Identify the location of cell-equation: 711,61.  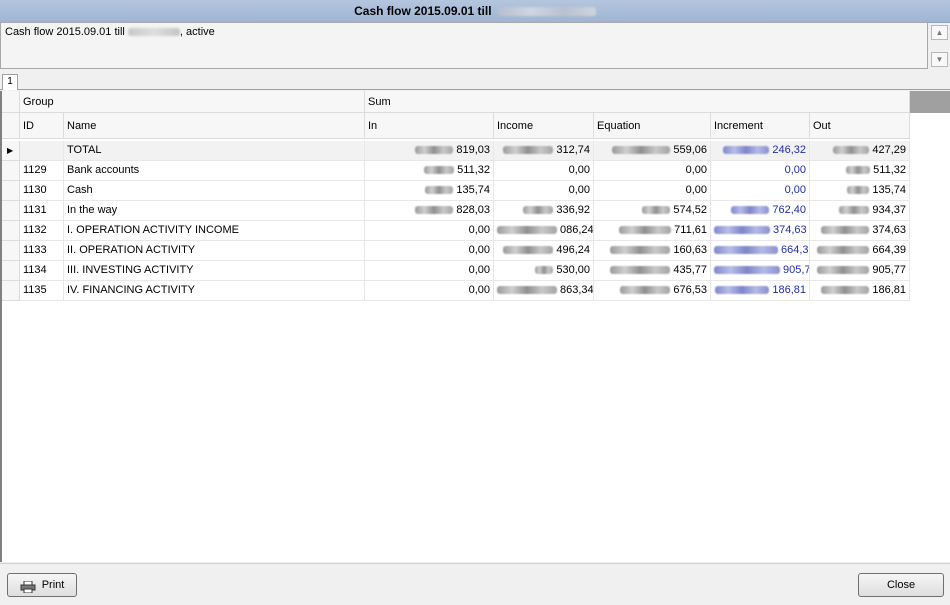
(652, 231).